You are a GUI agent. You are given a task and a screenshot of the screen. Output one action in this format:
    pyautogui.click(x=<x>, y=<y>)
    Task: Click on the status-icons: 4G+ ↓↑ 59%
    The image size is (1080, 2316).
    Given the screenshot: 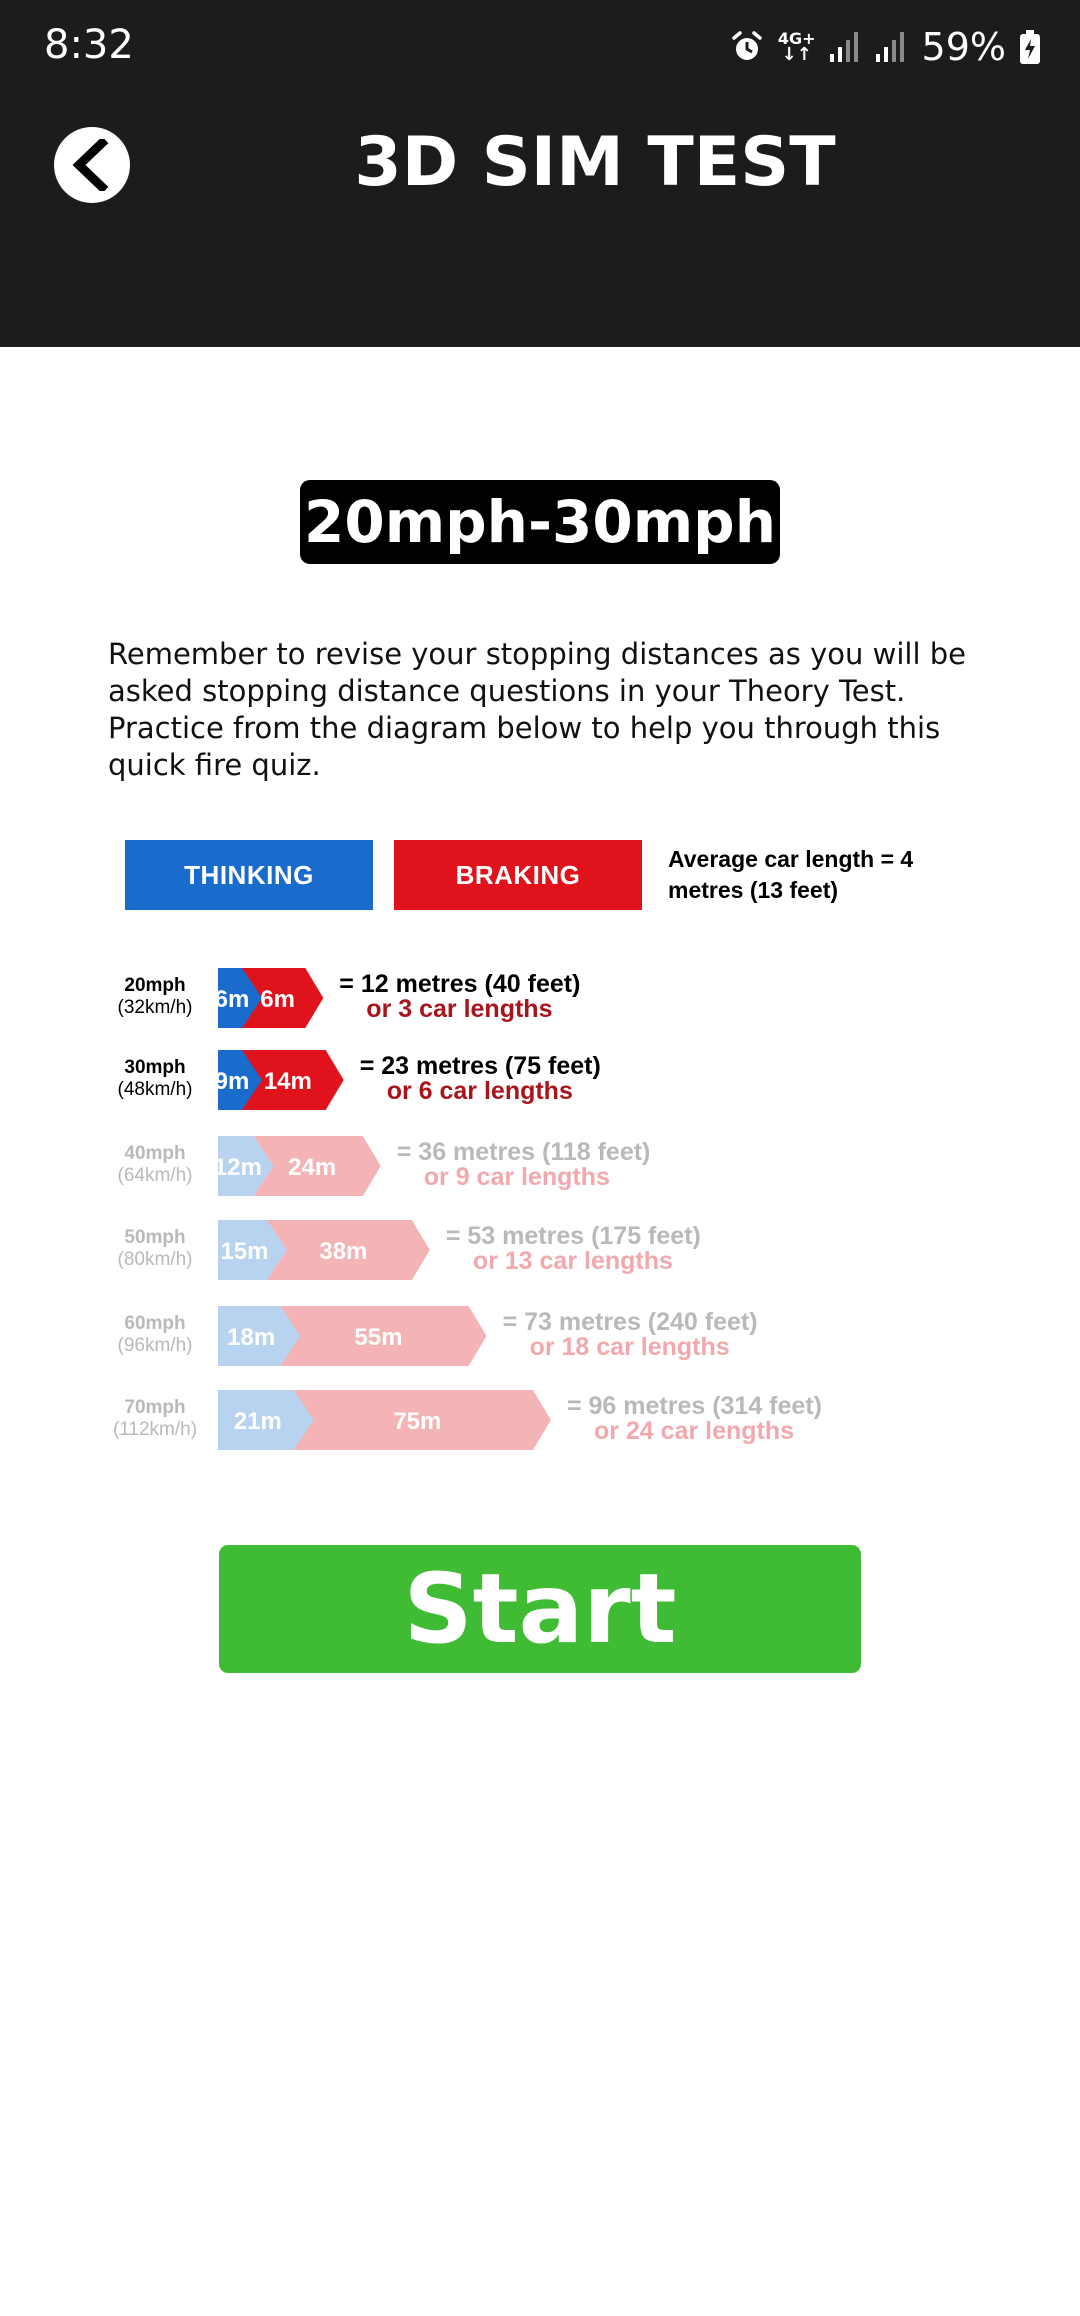 What is the action you would take?
    pyautogui.click(x=885, y=47)
    